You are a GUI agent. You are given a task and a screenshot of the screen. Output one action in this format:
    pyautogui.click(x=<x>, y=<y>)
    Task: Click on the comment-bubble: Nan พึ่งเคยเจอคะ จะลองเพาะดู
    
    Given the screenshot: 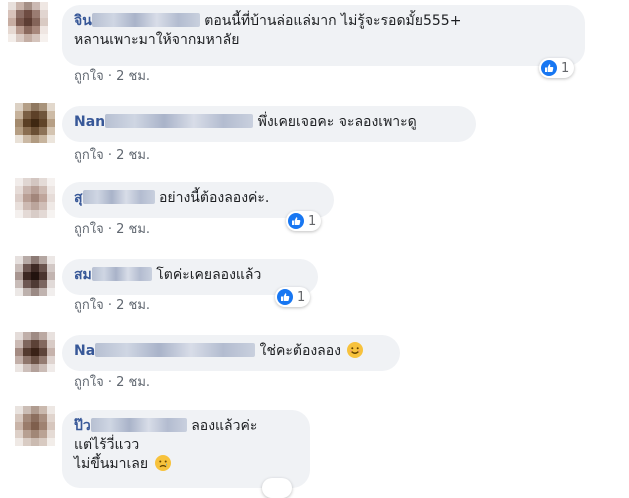 What is the action you would take?
    pyautogui.click(x=269, y=124)
    